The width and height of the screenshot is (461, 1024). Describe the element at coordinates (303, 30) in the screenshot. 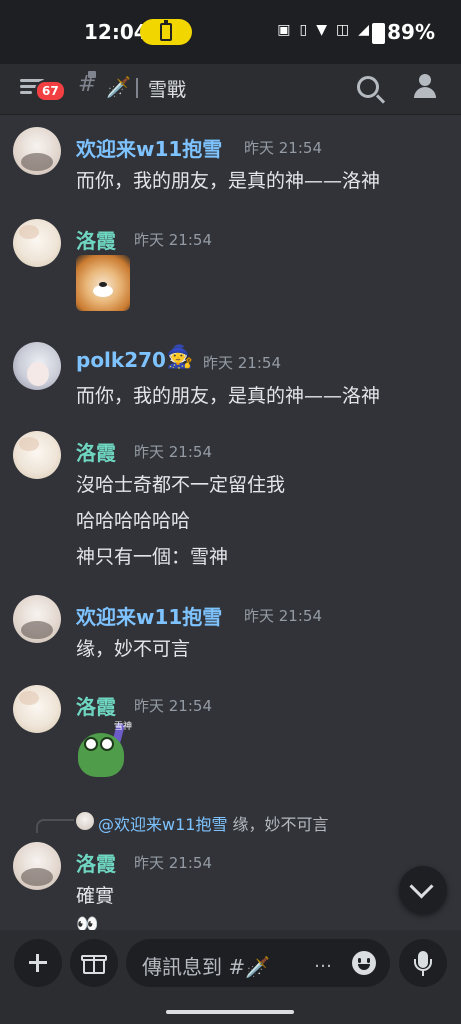

I see `vibrate-icon: ▯` at that location.